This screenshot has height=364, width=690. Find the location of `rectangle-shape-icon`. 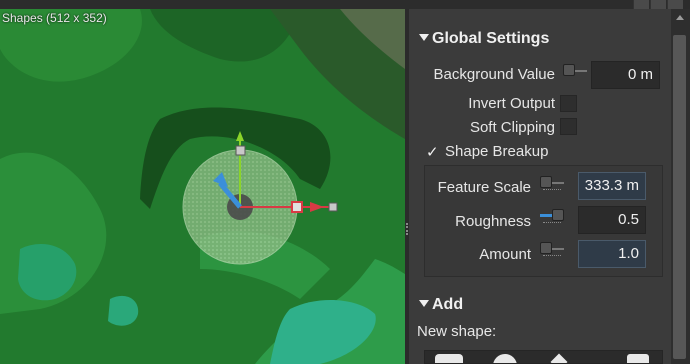

rectangle-shape-icon is located at coordinates (449, 358).